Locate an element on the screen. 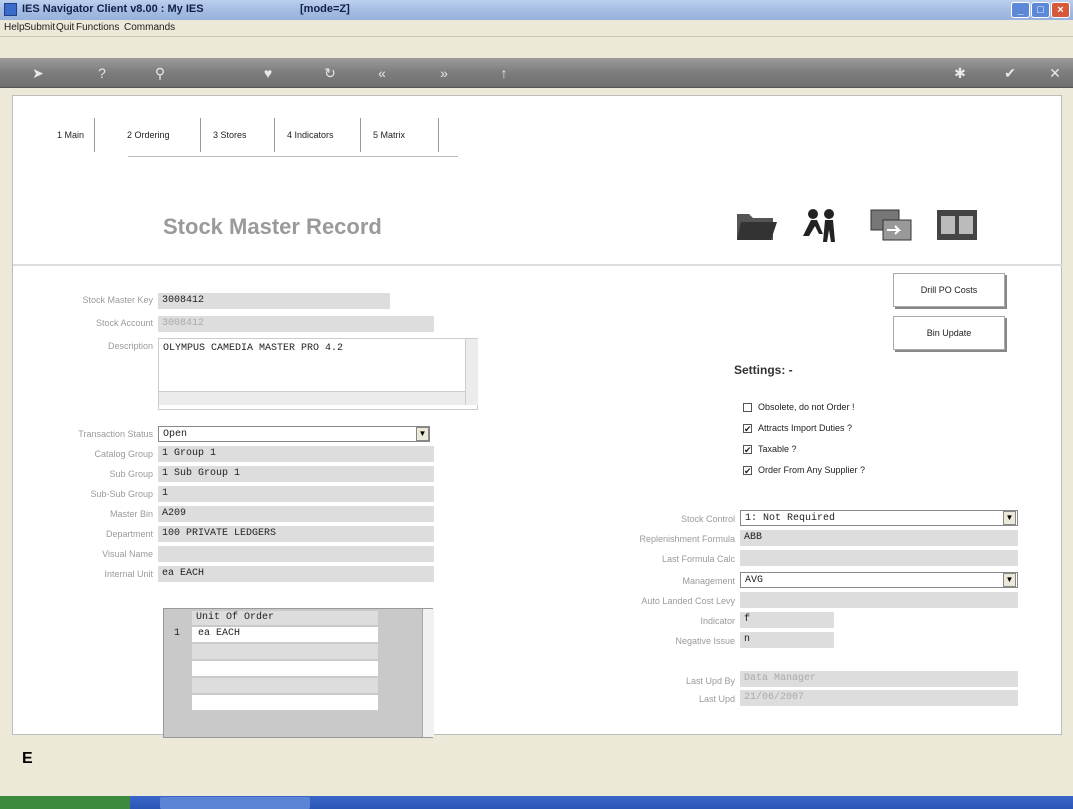  internal-unit-field: ea EACH is located at coordinates (296, 574).